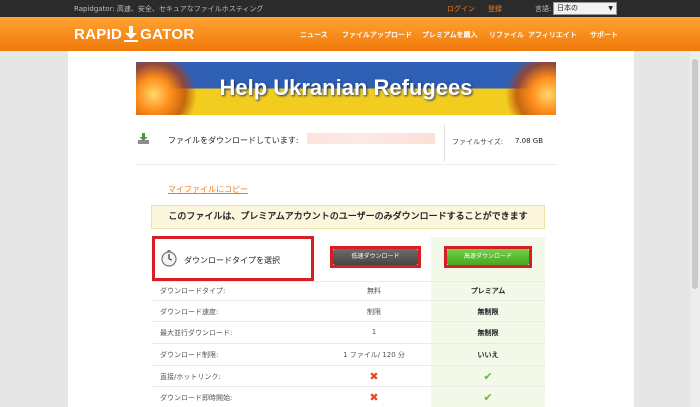 The image size is (700, 407). Describe the element at coordinates (488, 355) in the screenshot. I see `premium-download-limit: いいえ` at that location.